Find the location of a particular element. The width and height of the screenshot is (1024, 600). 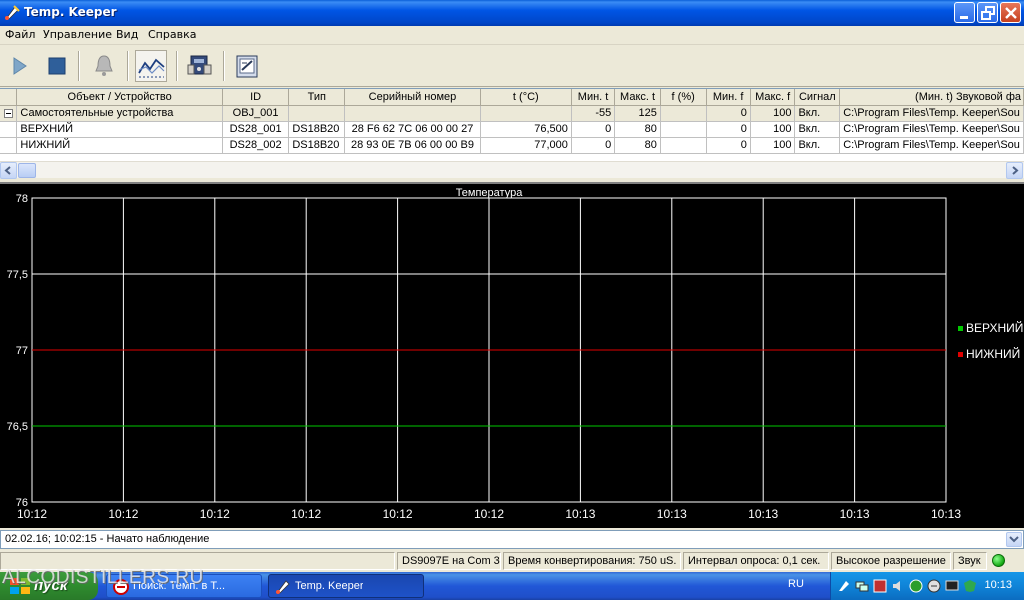

menu-bar: Файл Управление Вид Справка is located at coordinates (512, 35).